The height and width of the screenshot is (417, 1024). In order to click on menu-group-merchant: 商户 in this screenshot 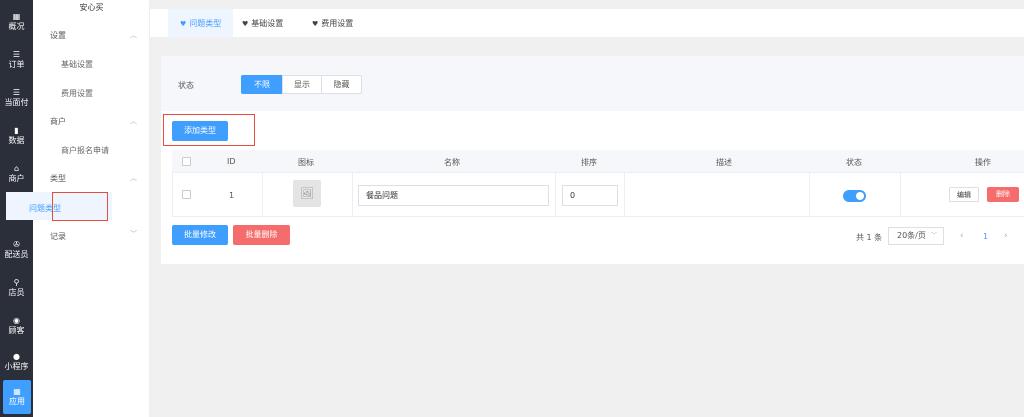, I will do `click(58, 121)`.